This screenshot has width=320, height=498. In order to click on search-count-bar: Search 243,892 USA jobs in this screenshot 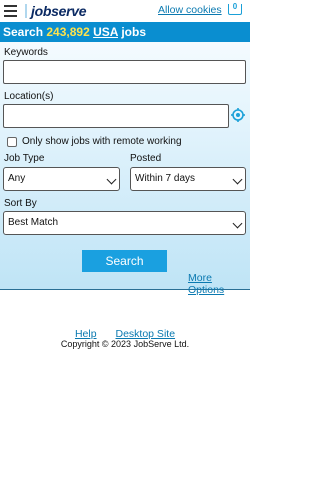, I will do `click(125, 32)`.